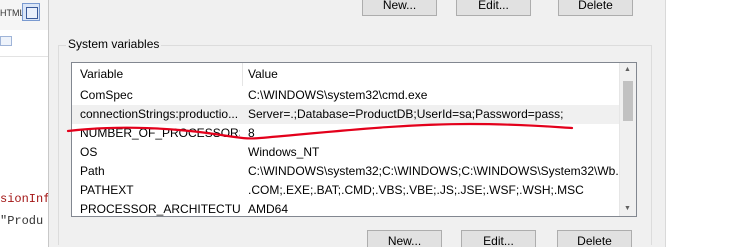  I want to click on variable-value-cell: Windows_NT, so click(284, 152).